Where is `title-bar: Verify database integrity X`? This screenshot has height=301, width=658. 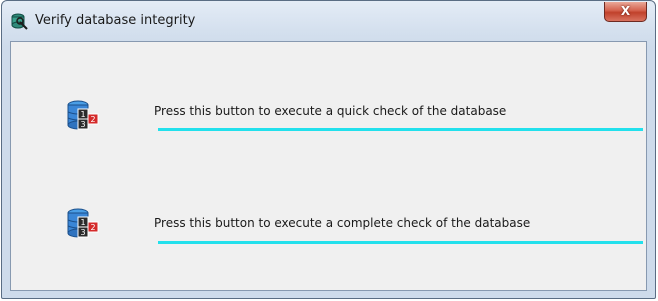
title-bar: Verify database integrity X is located at coordinates (328, 21).